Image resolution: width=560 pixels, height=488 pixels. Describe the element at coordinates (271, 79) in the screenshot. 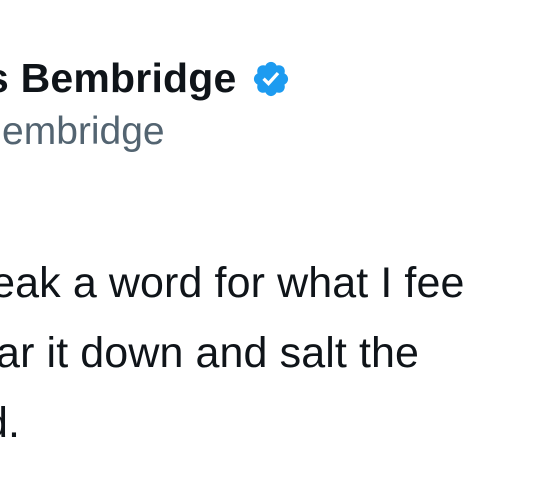

I see `verified-badge-icon` at that location.